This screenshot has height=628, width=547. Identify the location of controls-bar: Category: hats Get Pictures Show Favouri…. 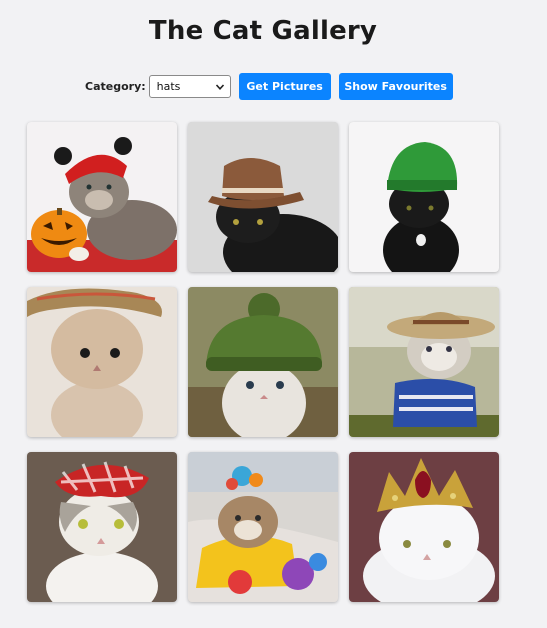
(269, 86).